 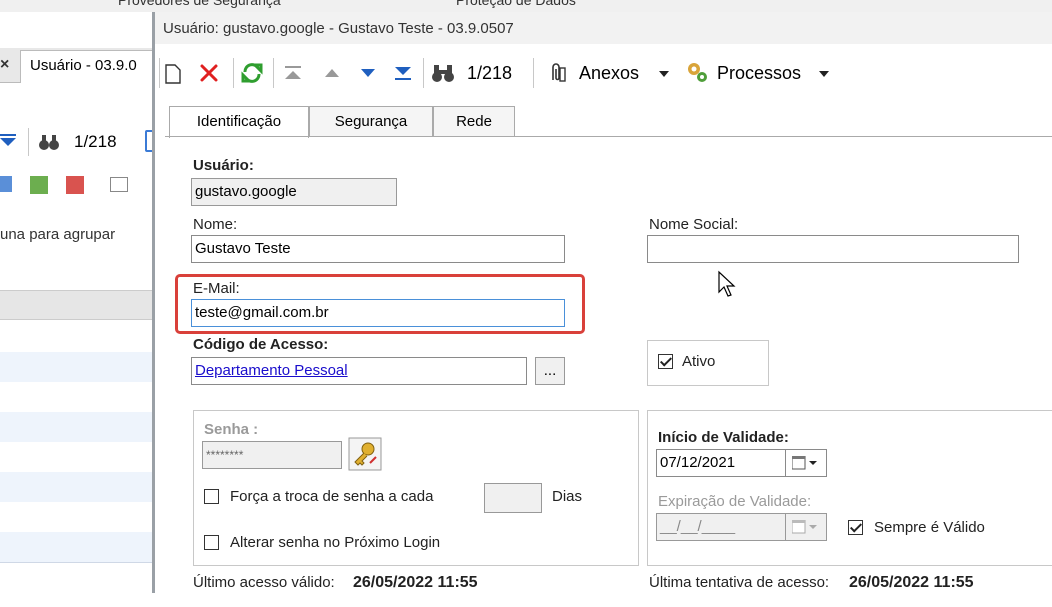 I want to click on alterar-senha-checkbox, so click(x=211, y=542).